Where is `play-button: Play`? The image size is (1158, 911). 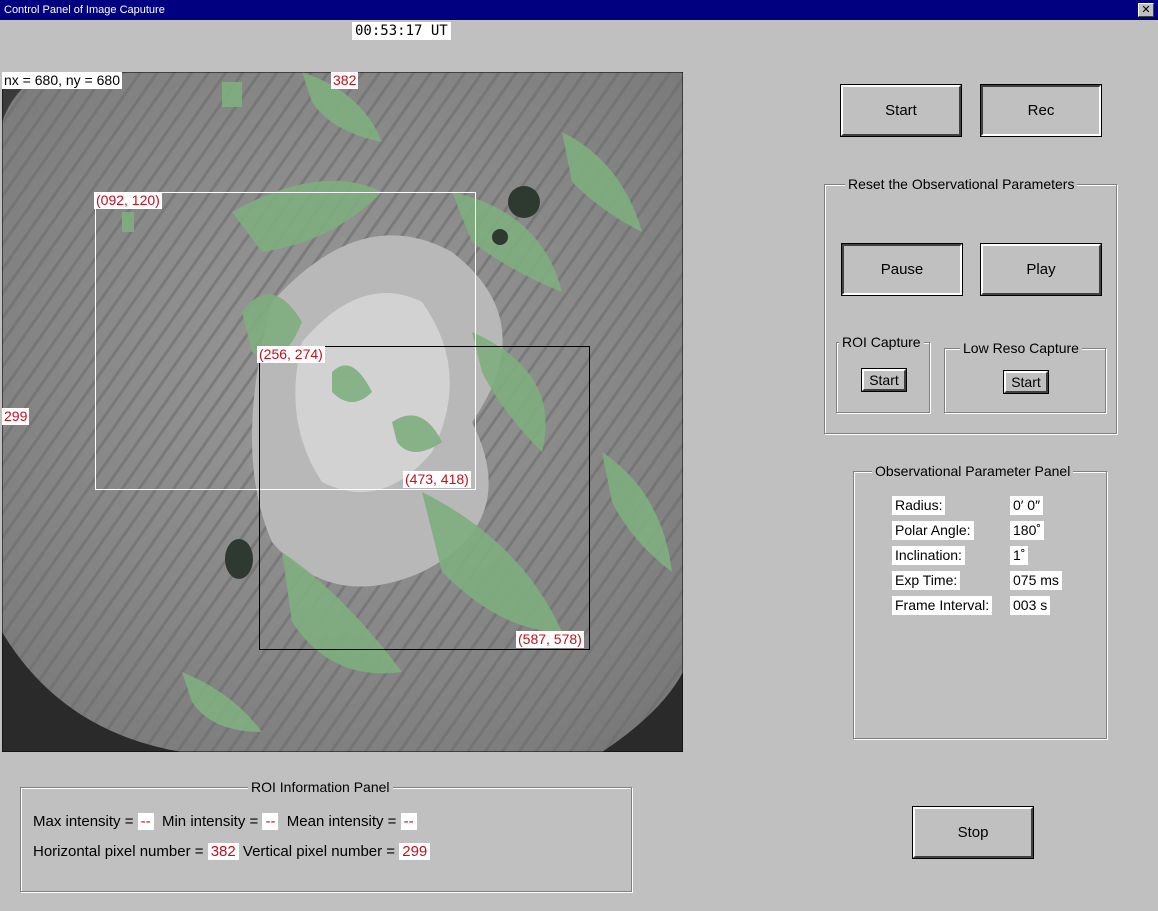
play-button: Play is located at coordinates (1041, 269).